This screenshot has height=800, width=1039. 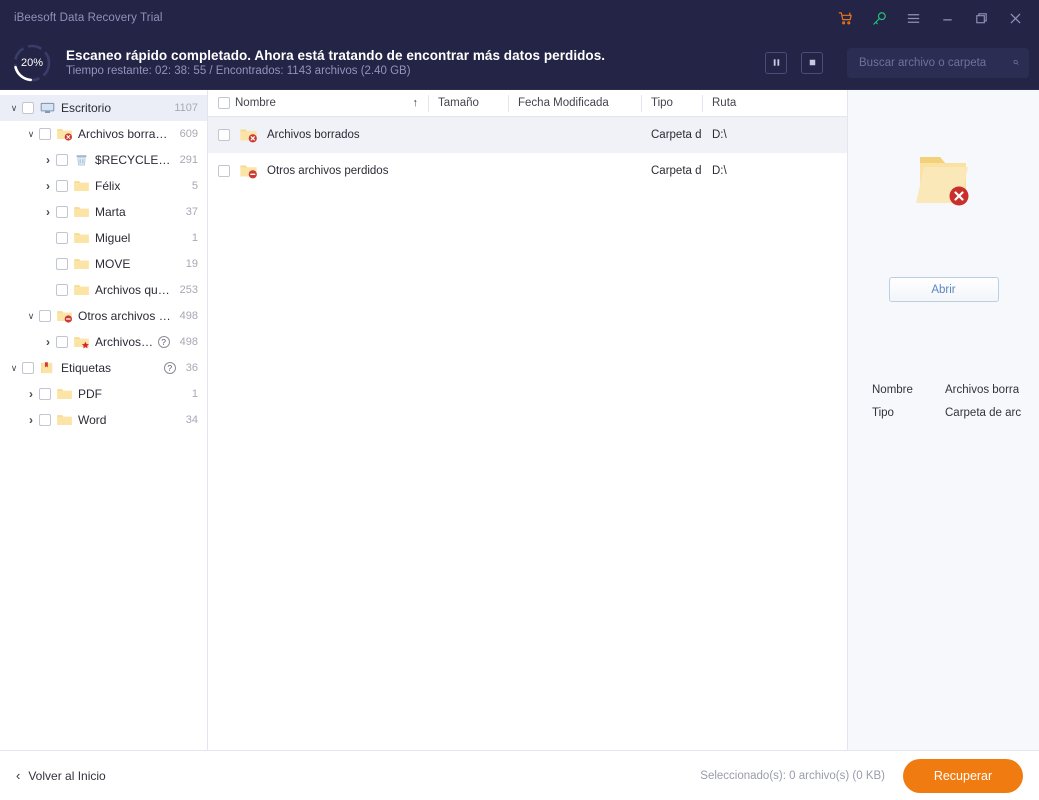 I want to click on sidebar-tree-item: › Félix 5, so click(x=103, y=186).